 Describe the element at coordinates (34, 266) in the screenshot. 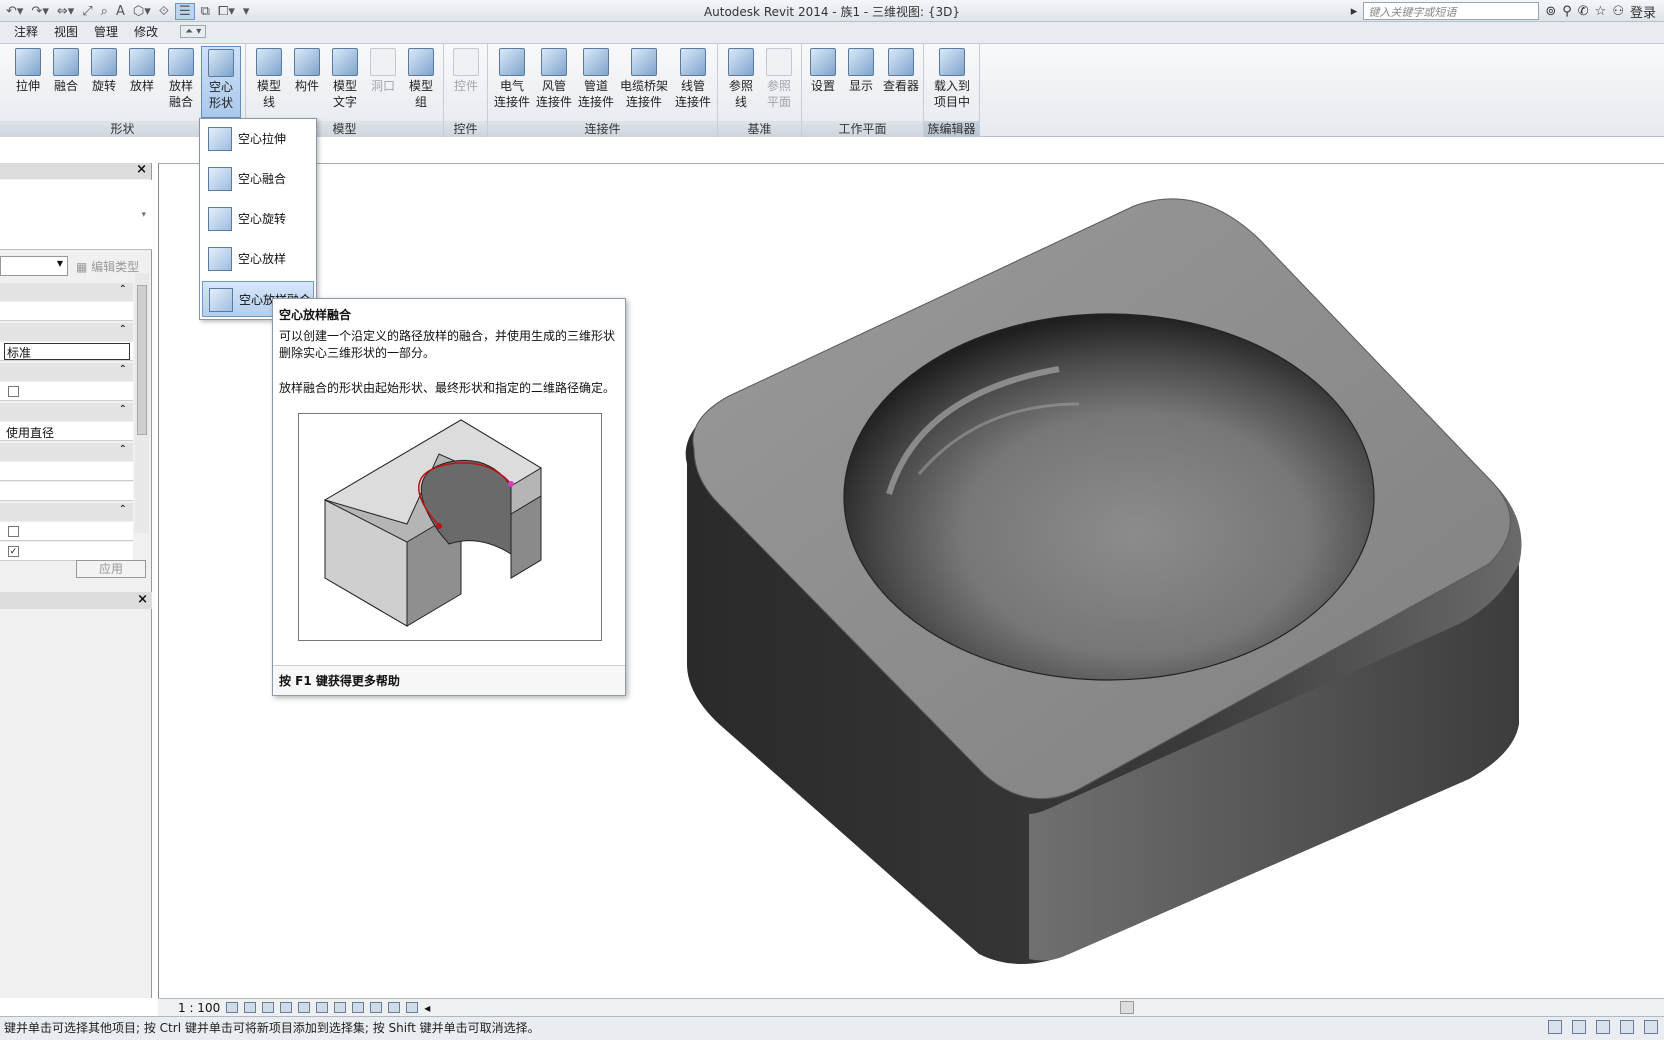

I see `instance-filter-dropdown: ▼` at that location.